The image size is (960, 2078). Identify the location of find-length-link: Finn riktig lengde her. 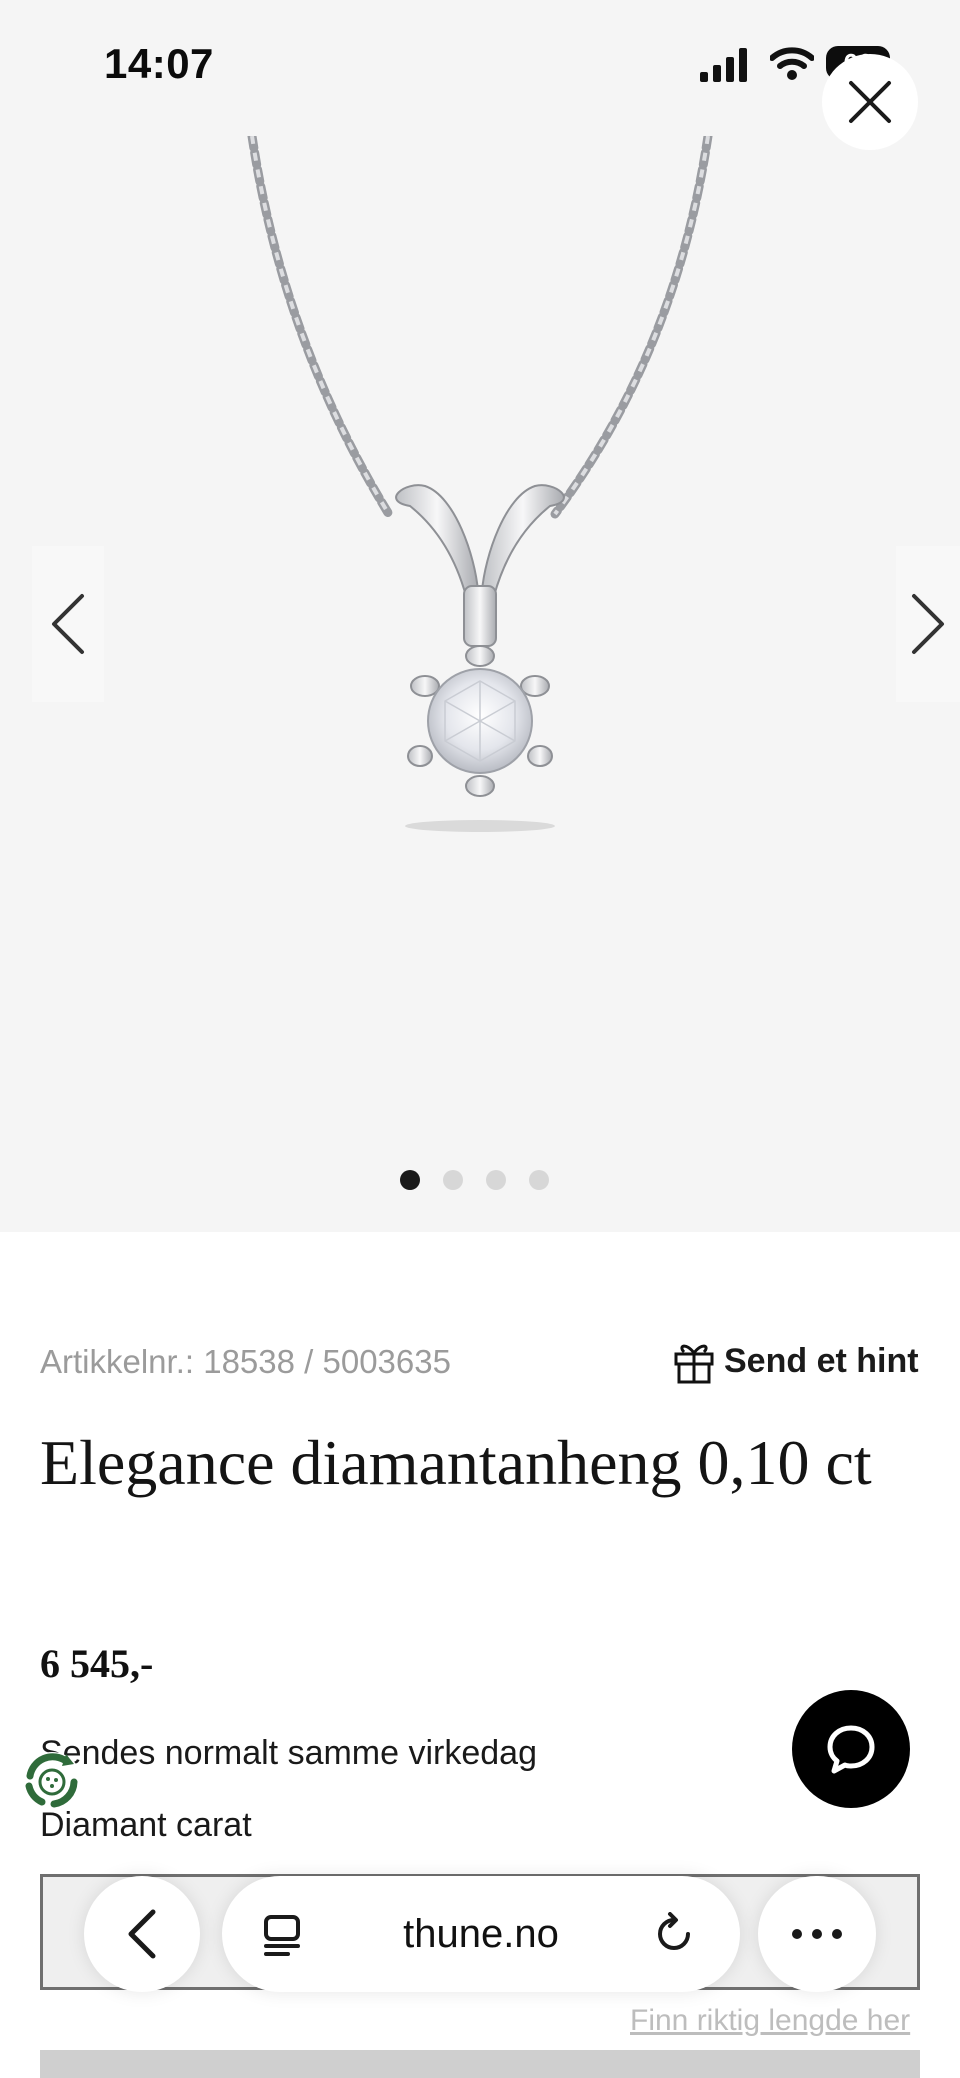
(770, 2021).